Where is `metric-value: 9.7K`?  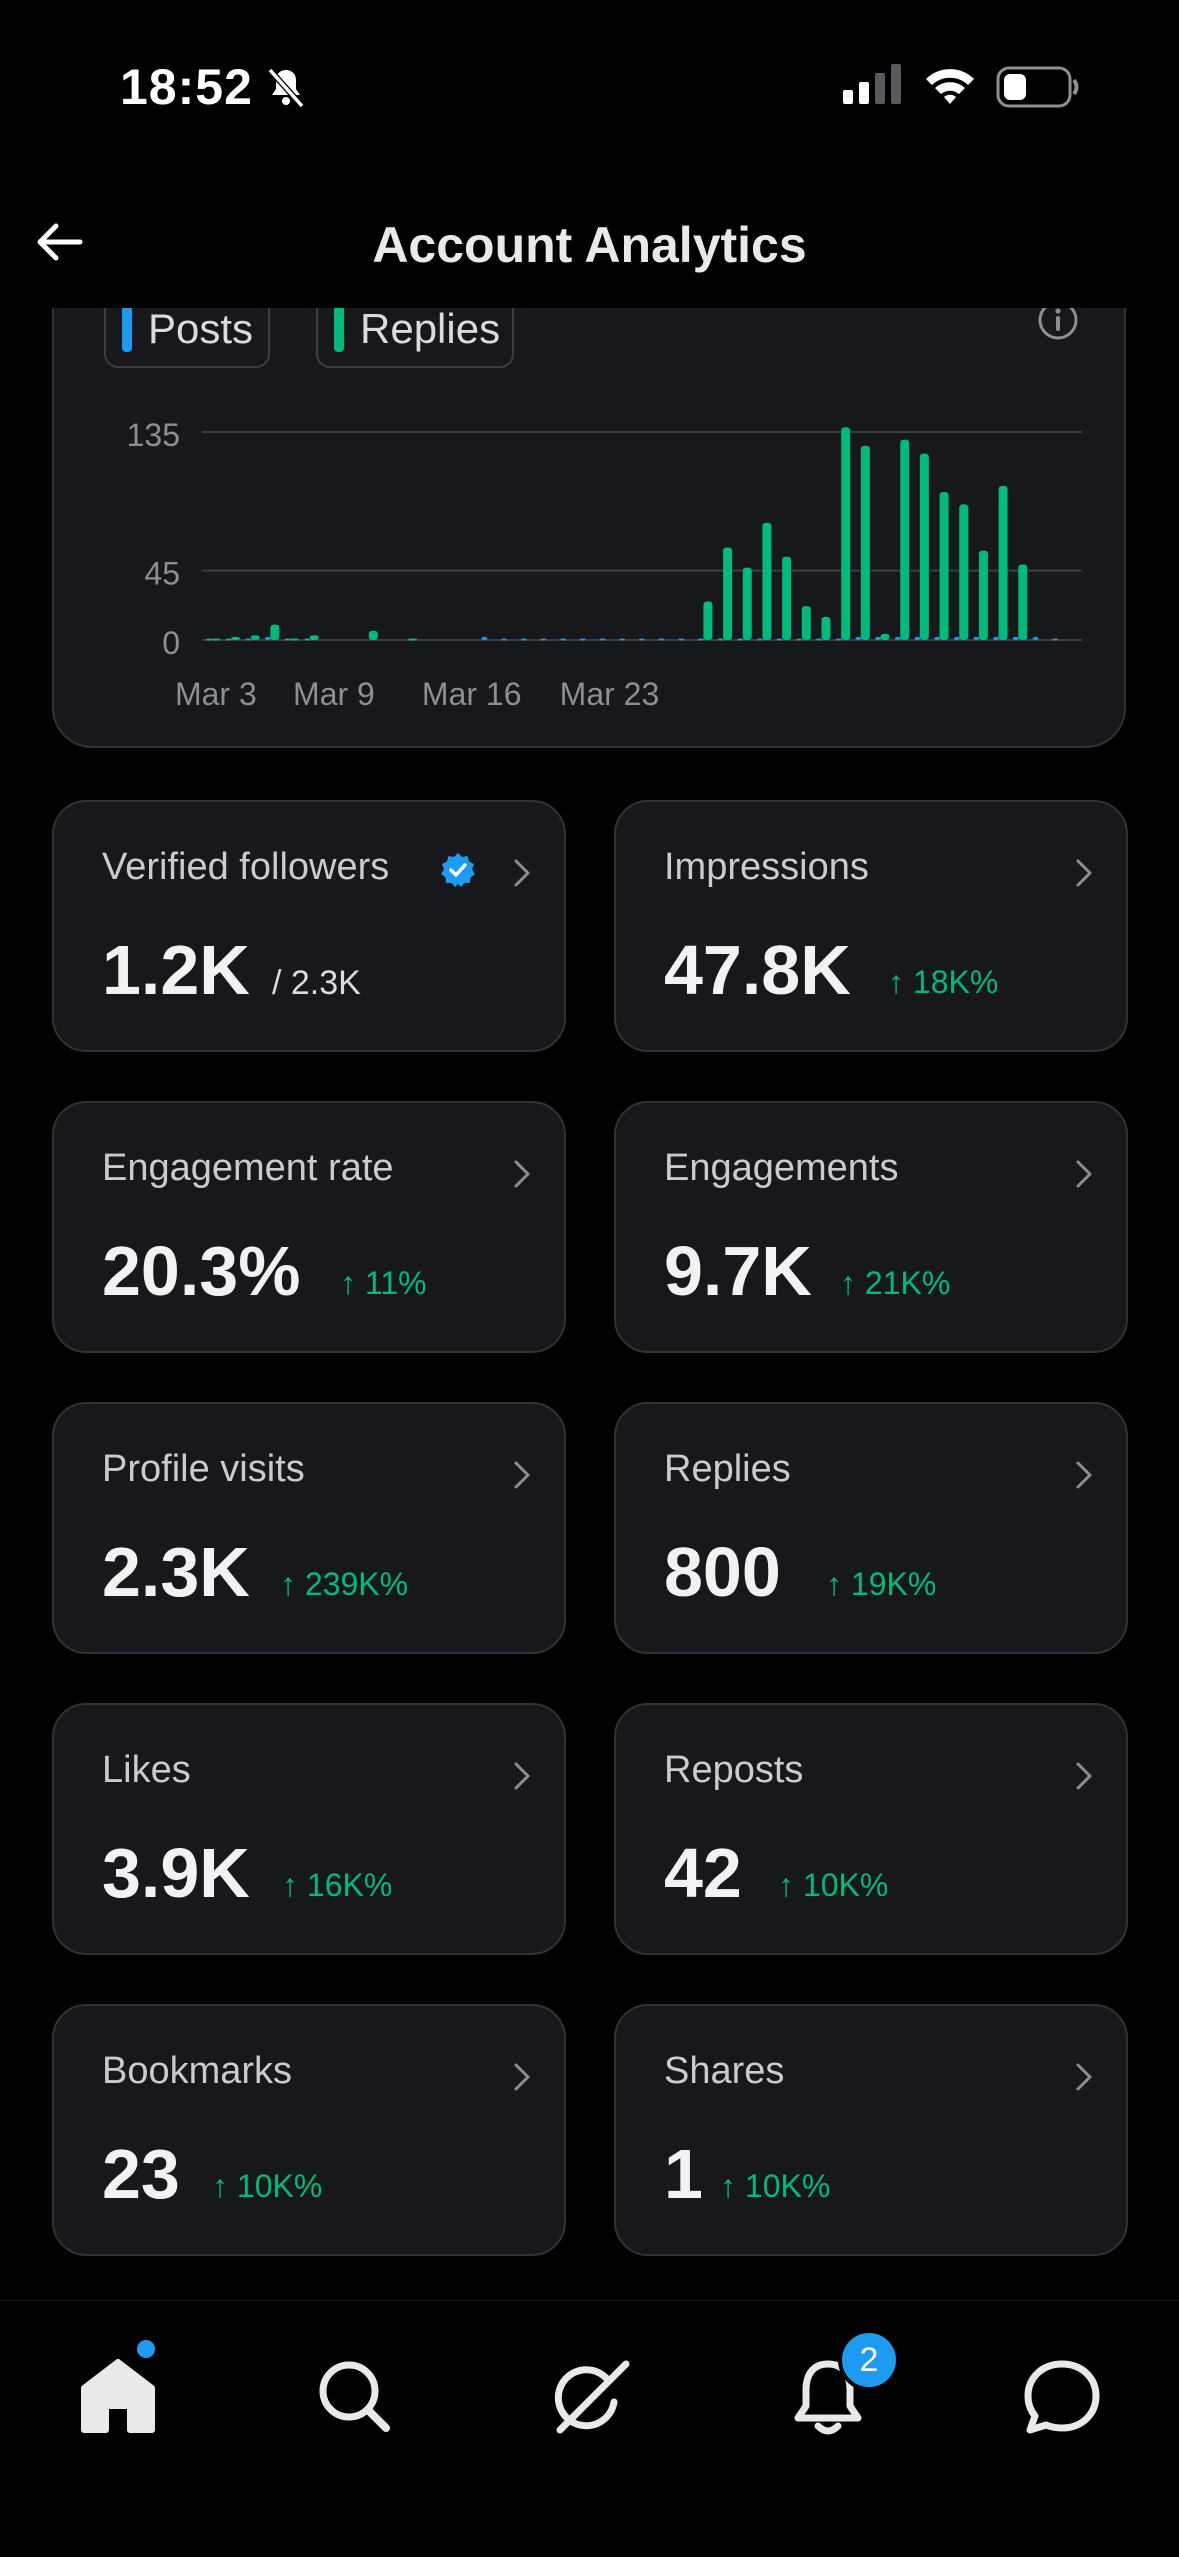
metric-value: 9.7K is located at coordinates (738, 1271).